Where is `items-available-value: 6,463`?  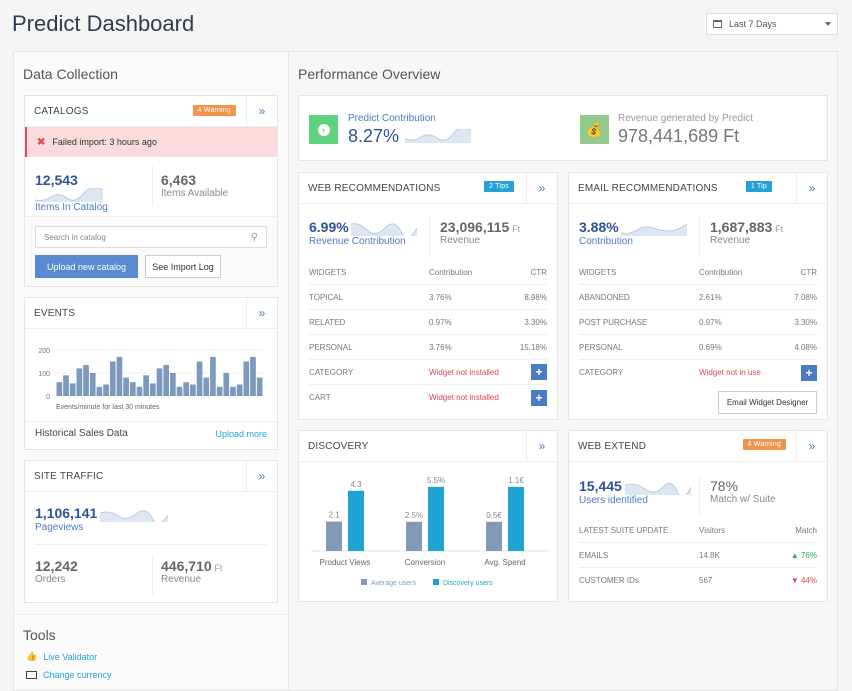
items-available-value: 6,463 is located at coordinates (179, 180).